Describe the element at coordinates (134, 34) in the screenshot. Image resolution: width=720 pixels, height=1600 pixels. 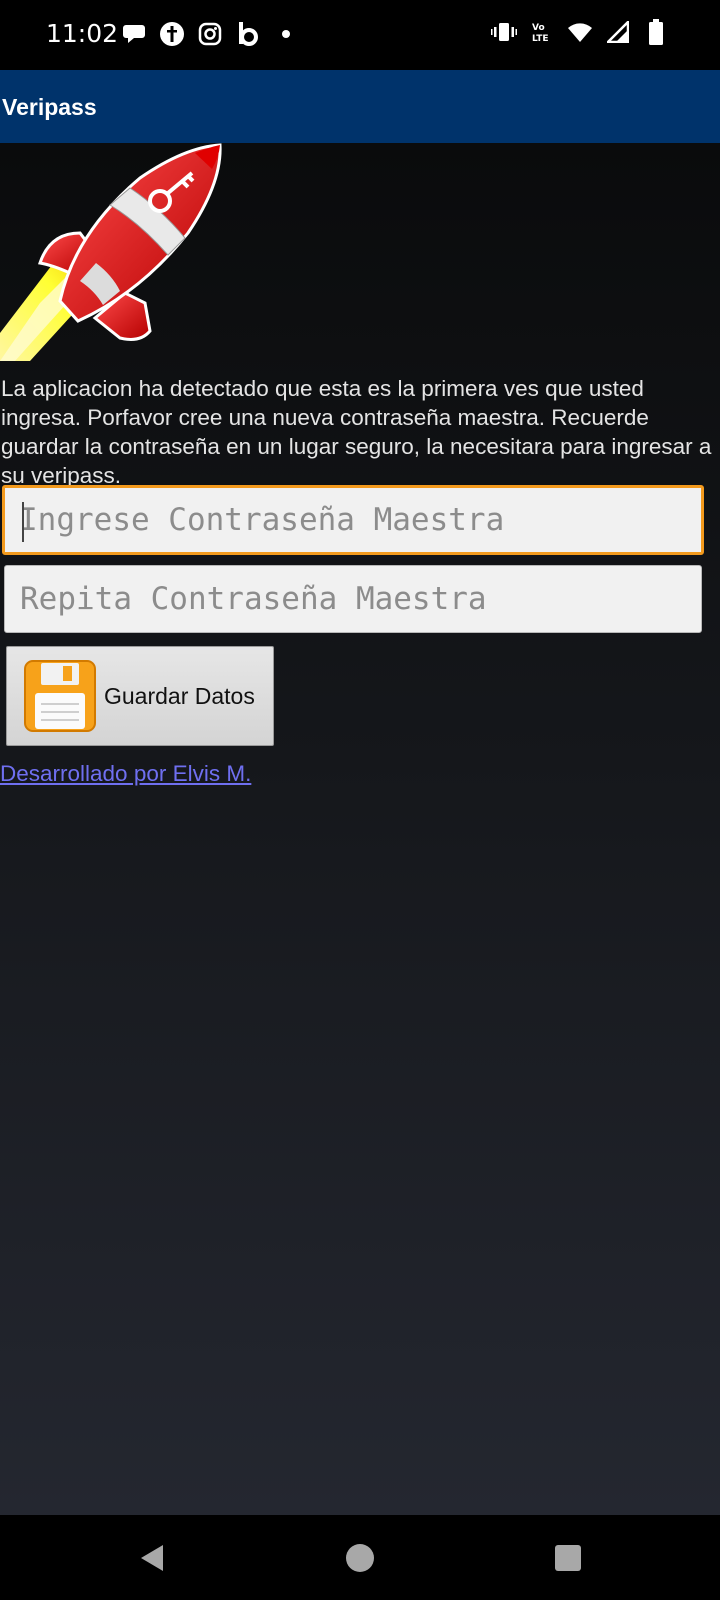
I see `chat-bubble-icon` at that location.